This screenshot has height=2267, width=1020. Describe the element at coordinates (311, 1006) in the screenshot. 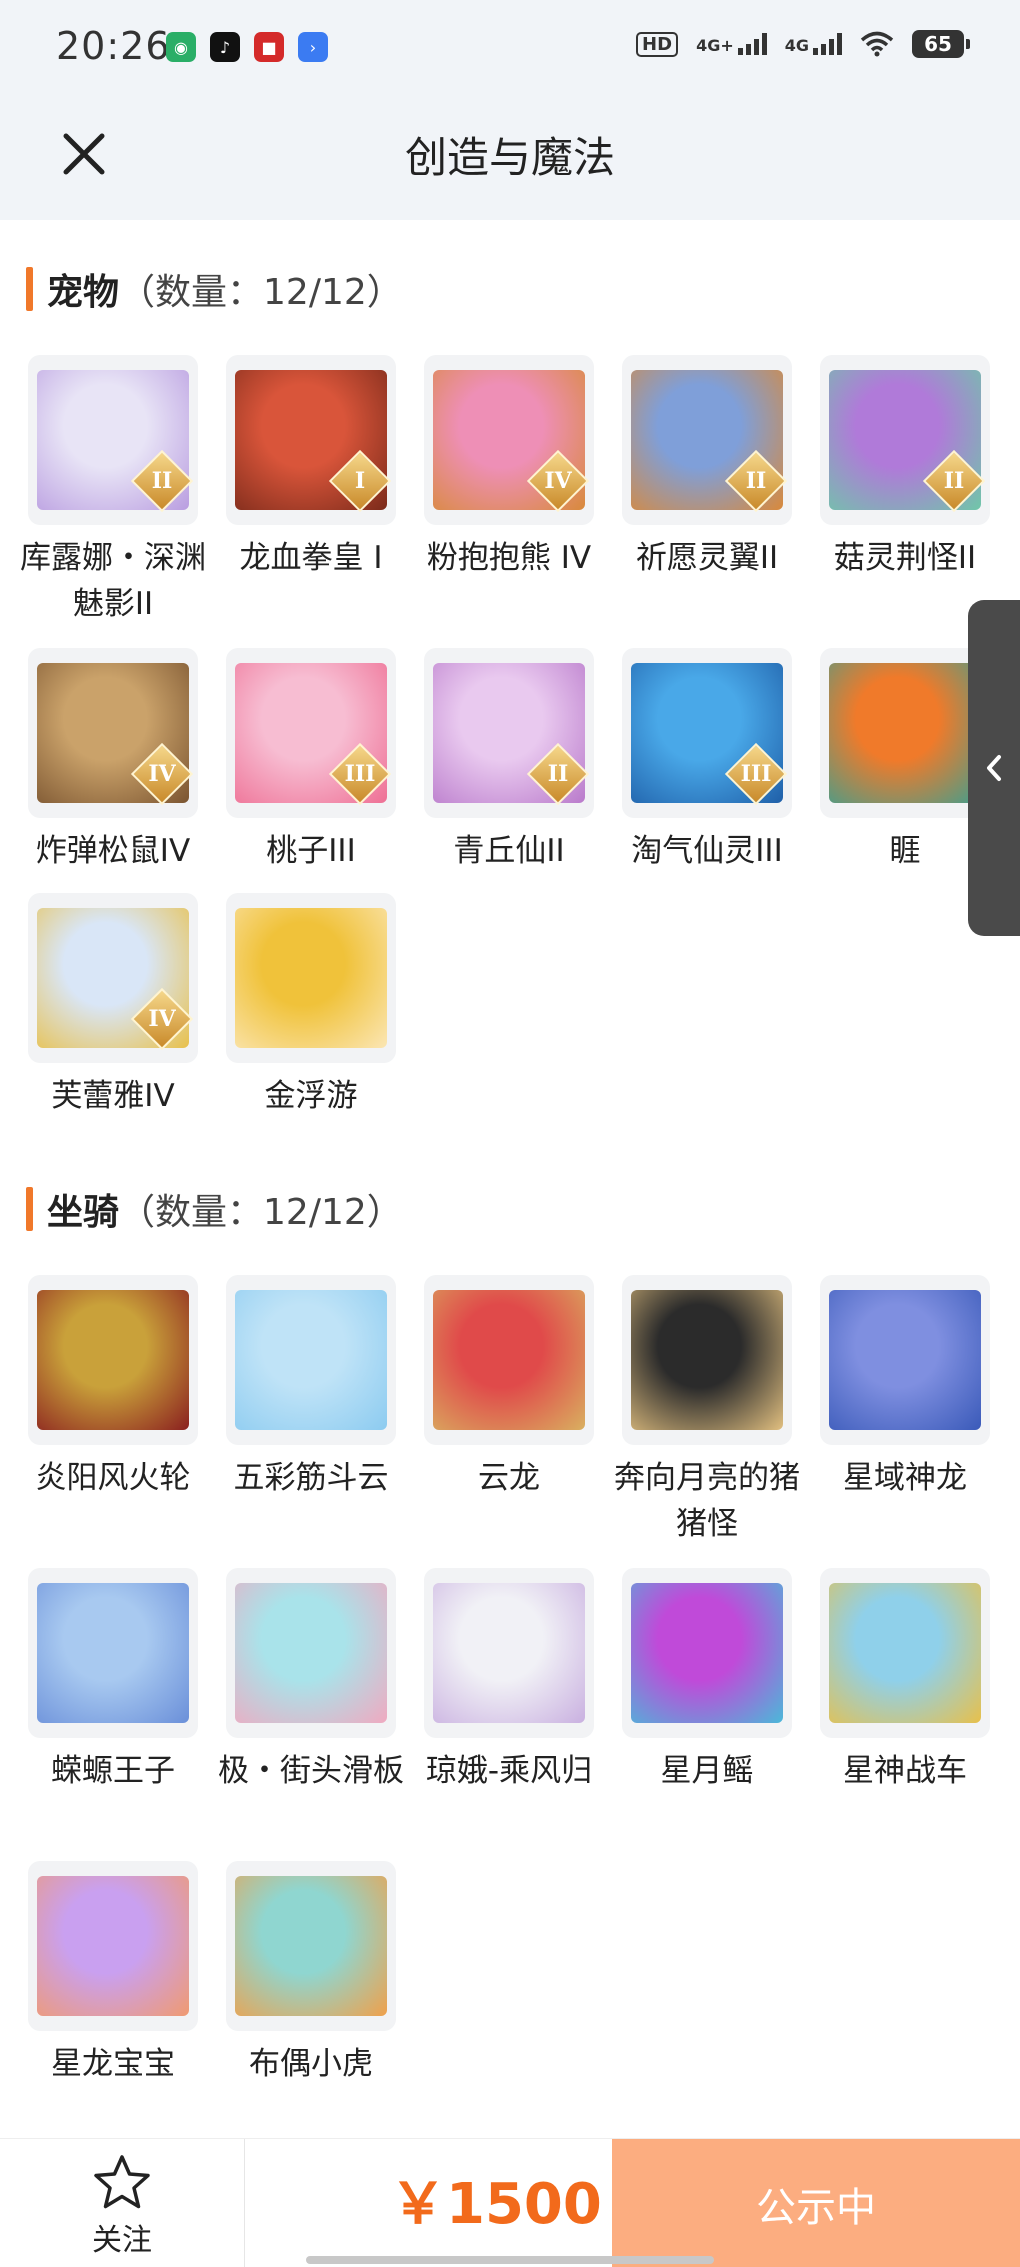

I see `item-card: 金浮游` at that location.